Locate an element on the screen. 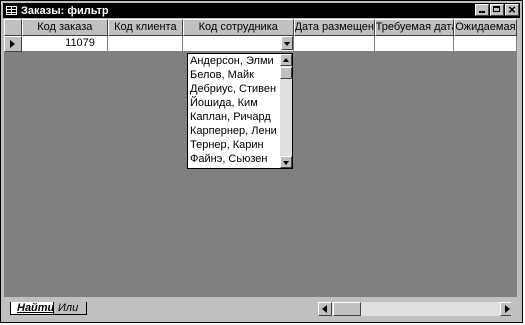 This screenshot has width=525, height=325. scroll-left-icon is located at coordinates (325, 309).